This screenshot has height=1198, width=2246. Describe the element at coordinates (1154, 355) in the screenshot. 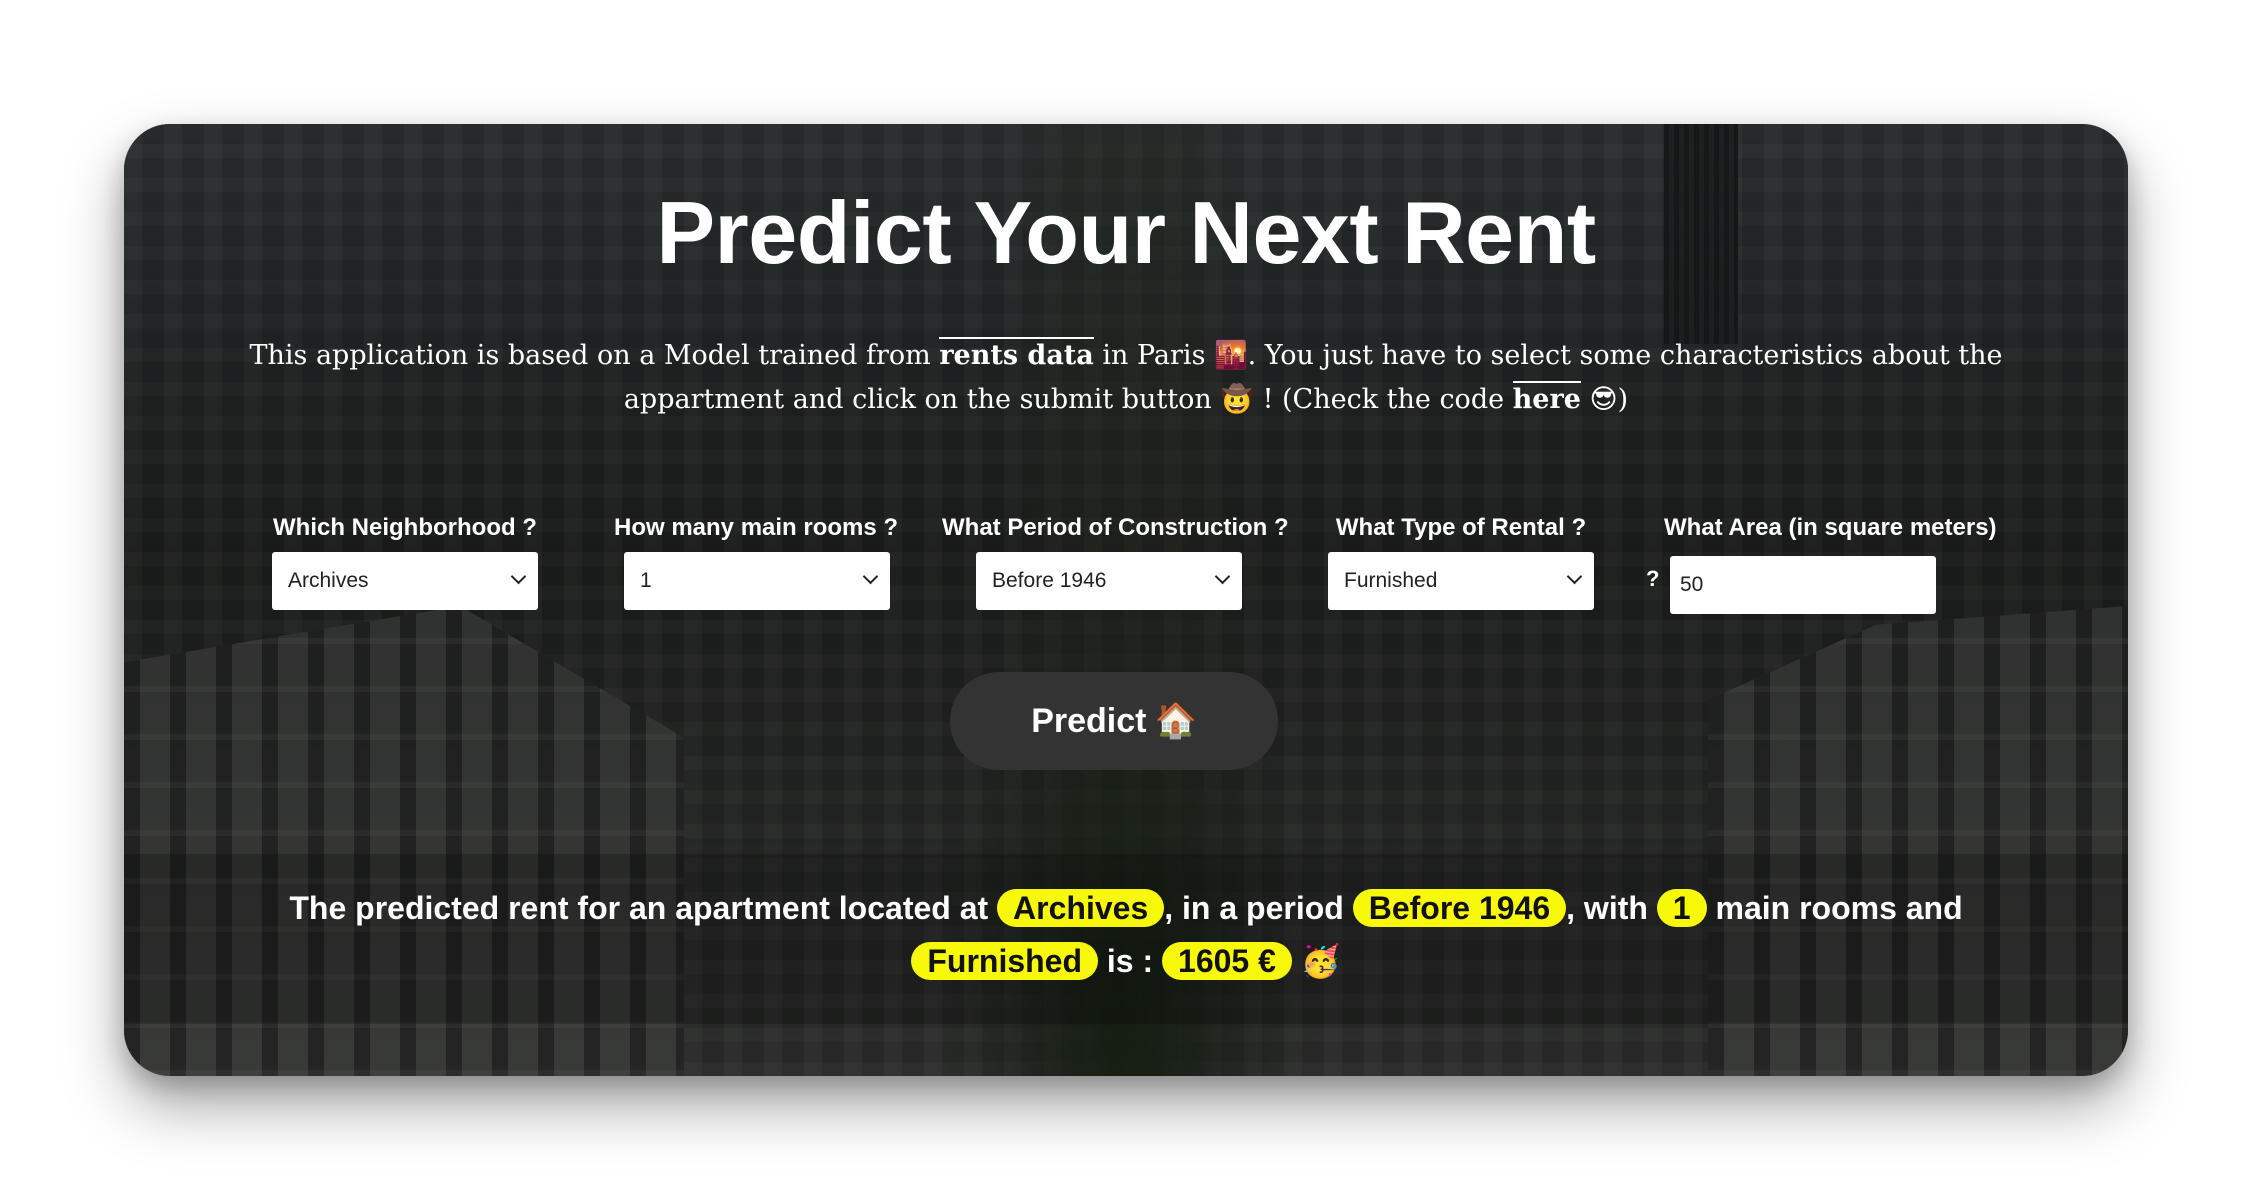

I see `intro-text-2: in Paris` at that location.